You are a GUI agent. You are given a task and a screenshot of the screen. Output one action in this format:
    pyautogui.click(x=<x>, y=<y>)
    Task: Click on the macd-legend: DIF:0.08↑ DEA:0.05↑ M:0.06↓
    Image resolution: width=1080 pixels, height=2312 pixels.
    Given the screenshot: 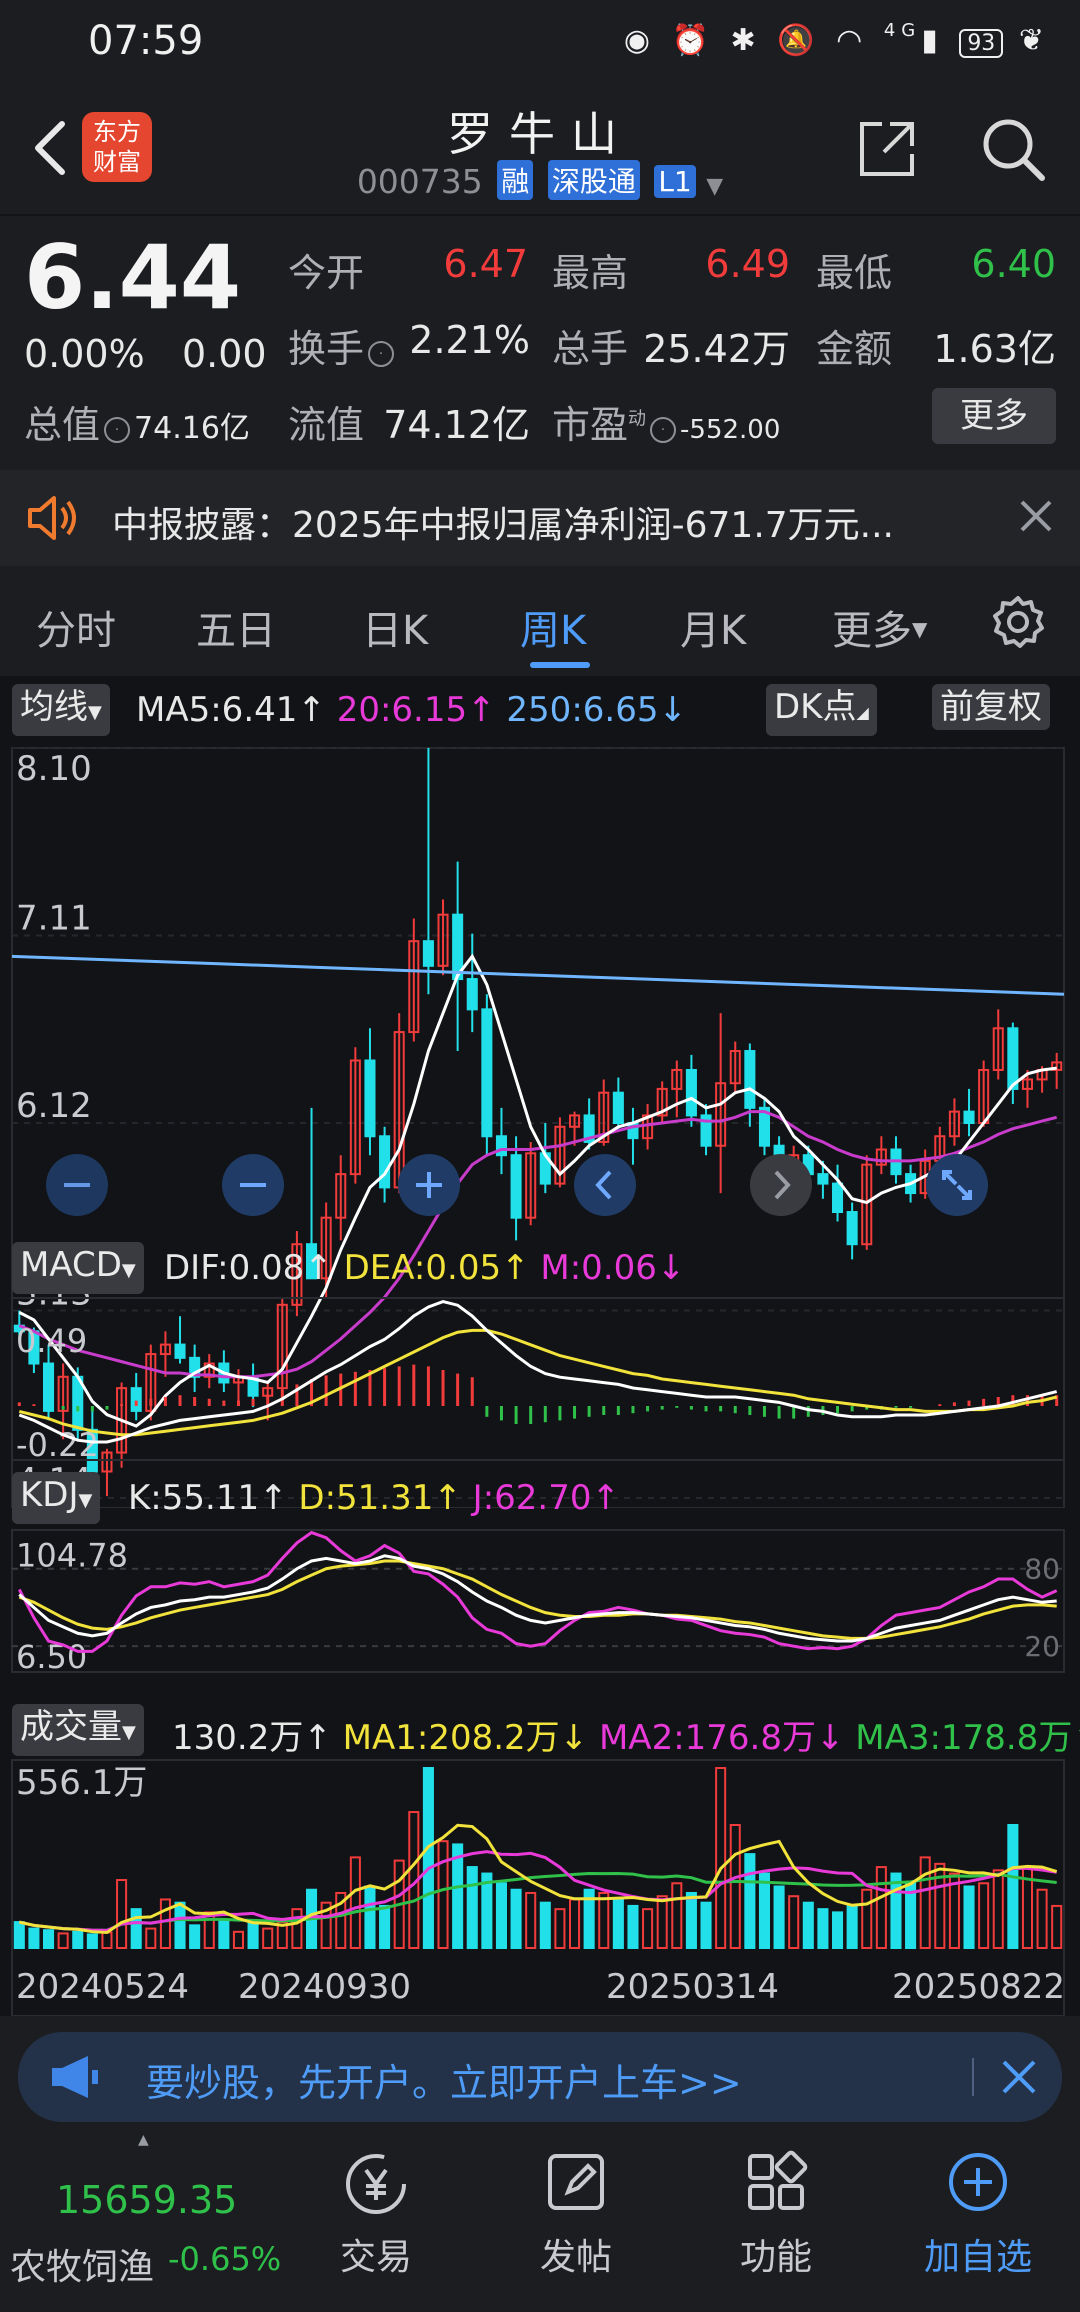 What is the action you would take?
    pyautogui.click(x=424, y=1268)
    